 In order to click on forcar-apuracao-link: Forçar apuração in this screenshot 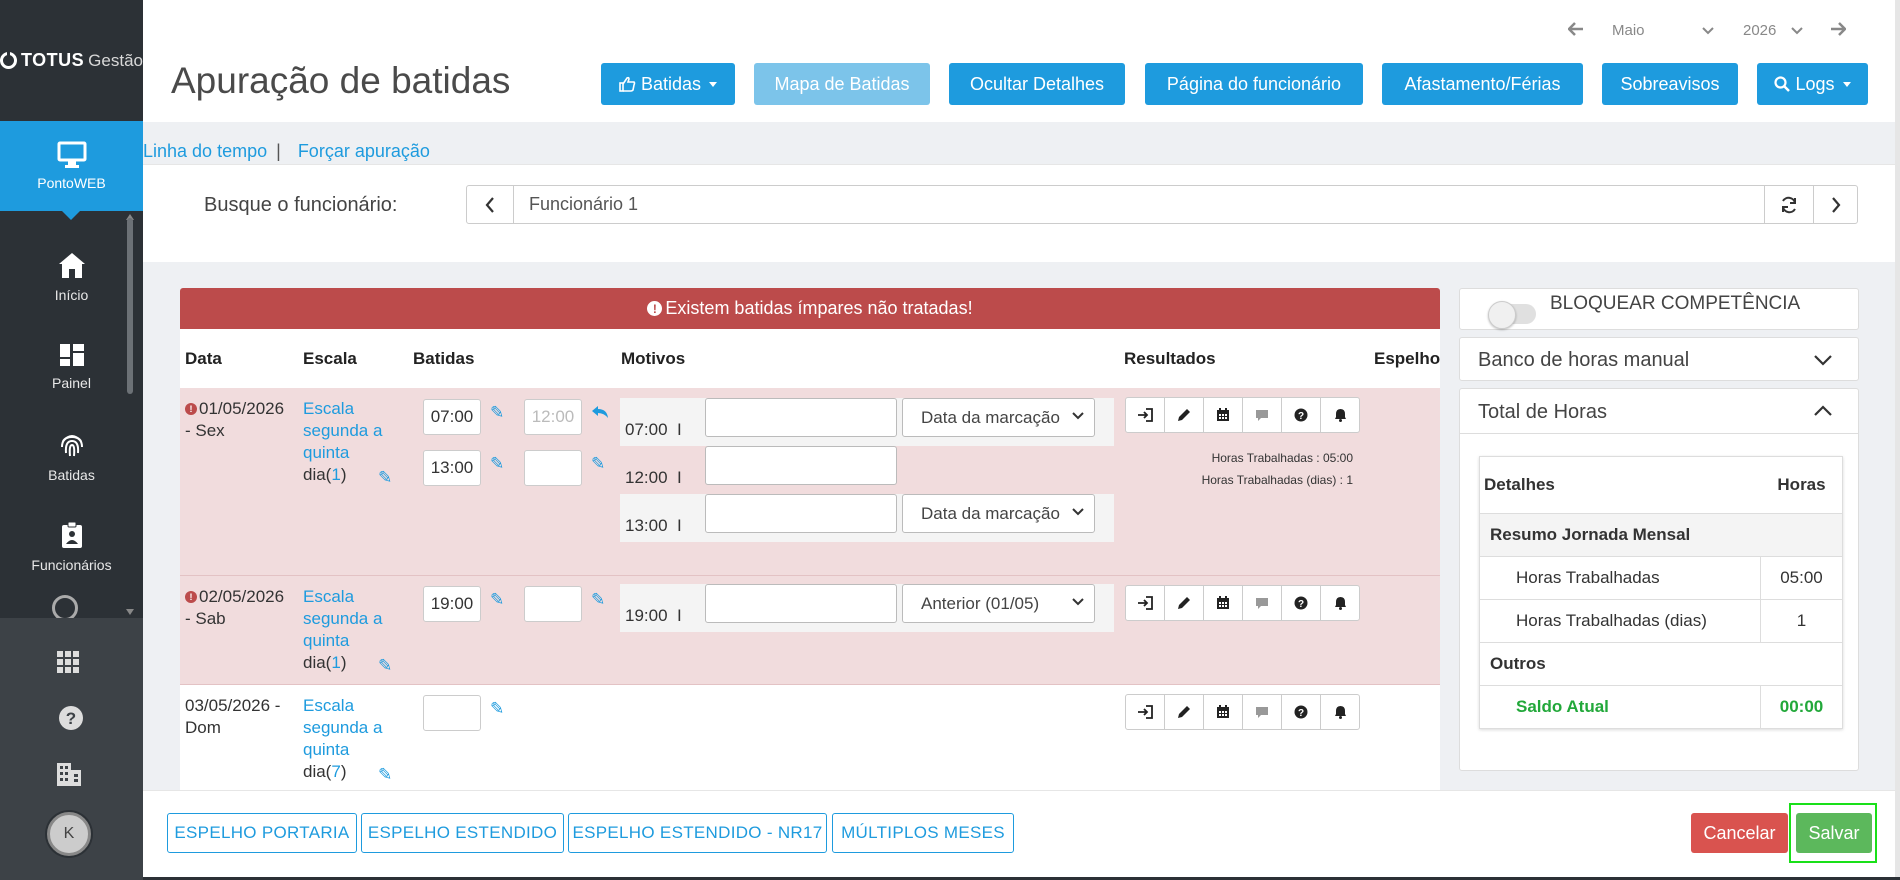, I will do `click(364, 151)`.